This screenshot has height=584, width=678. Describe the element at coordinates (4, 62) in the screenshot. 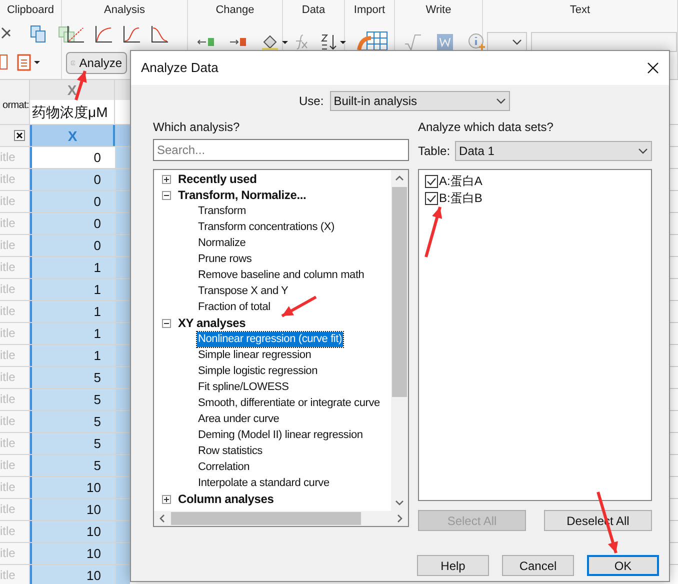

I see `document-icon` at that location.